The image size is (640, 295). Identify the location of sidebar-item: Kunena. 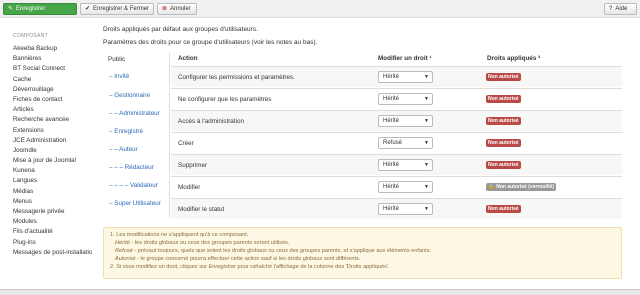
(52, 171).